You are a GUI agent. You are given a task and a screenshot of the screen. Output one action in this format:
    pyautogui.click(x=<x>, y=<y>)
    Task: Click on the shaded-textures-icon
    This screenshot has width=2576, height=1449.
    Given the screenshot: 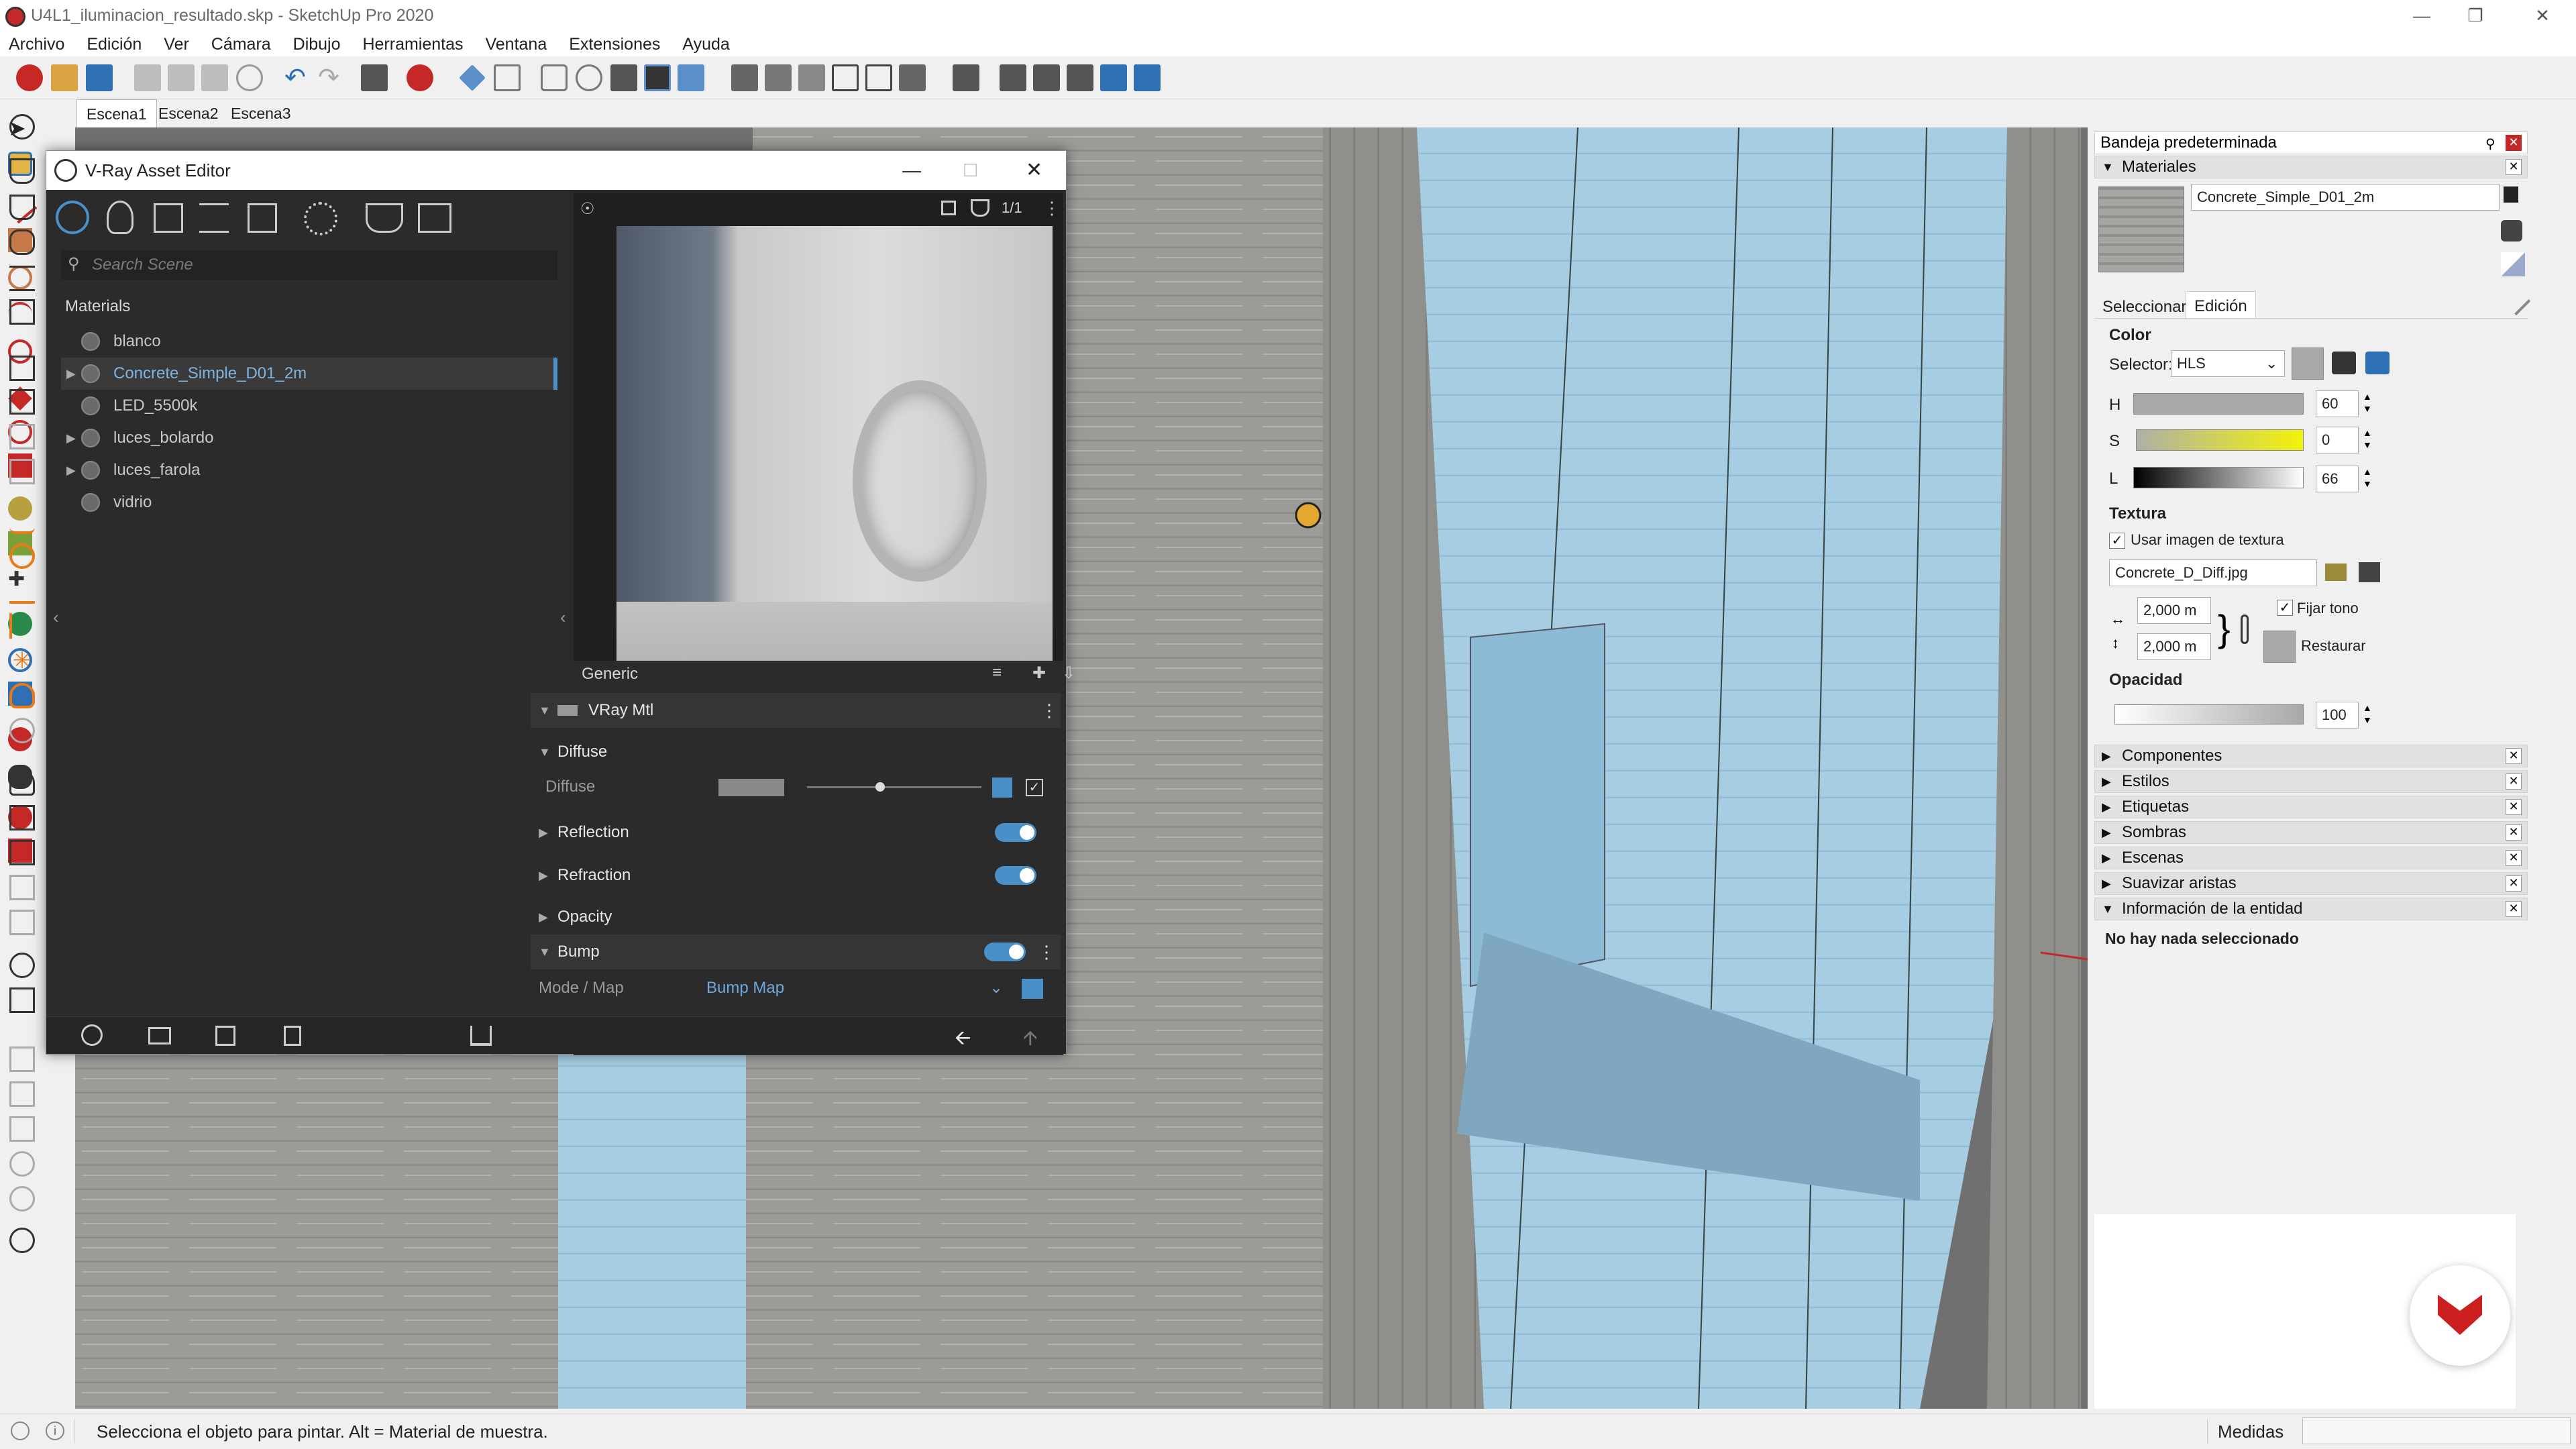 What is the action you would take?
    pyautogui.click(x=1113, y=77)
    